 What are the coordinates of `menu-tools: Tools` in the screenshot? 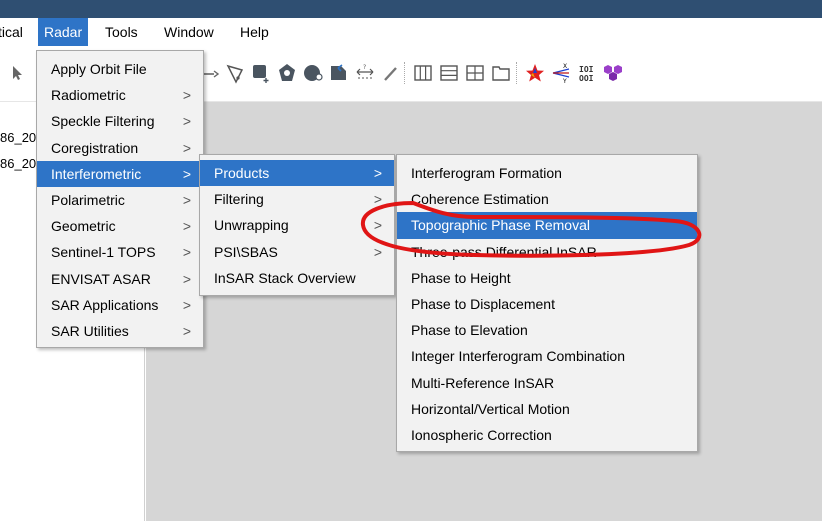 It's located at (121, 32).